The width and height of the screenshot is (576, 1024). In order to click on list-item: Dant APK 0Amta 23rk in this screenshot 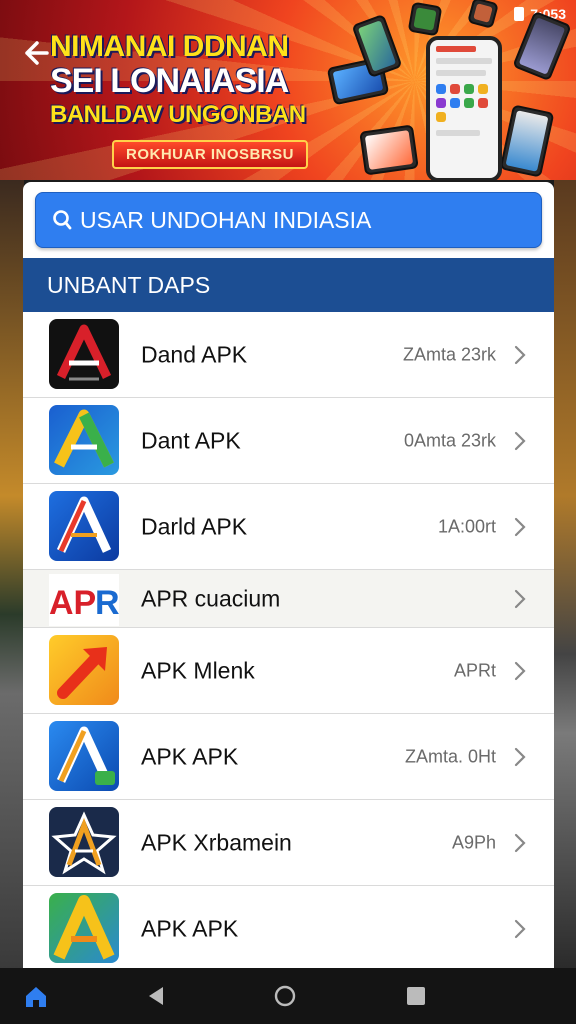, I will do `click(288, 441)`.